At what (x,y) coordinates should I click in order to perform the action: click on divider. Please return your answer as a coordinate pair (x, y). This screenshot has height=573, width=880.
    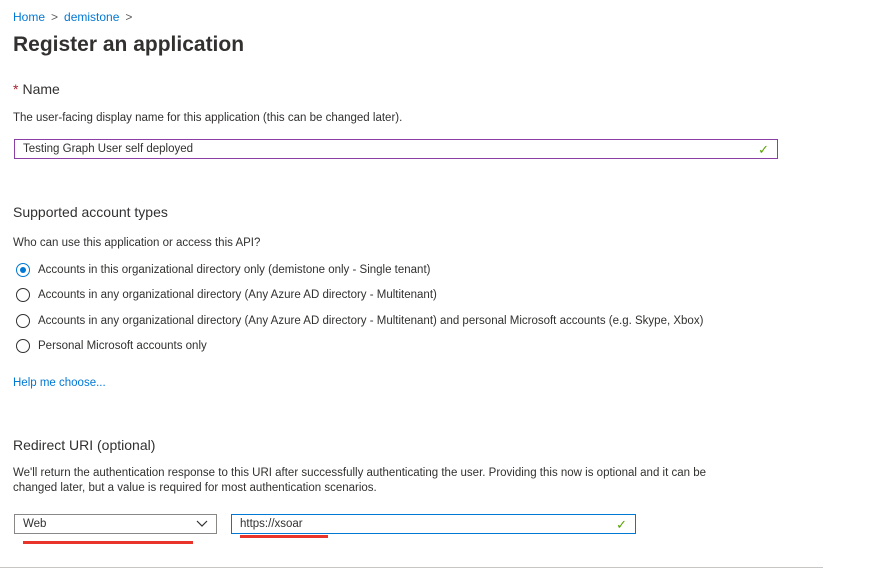
    Looking at the image, I should click on (411, 567).